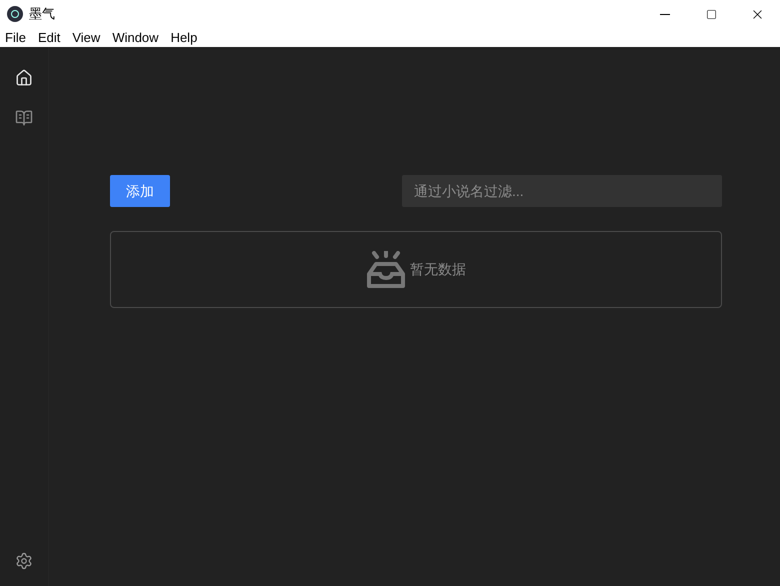 The height and width of the screenshot is (586, 780). I want to click on window-title: 墨气, so click(42, 14).